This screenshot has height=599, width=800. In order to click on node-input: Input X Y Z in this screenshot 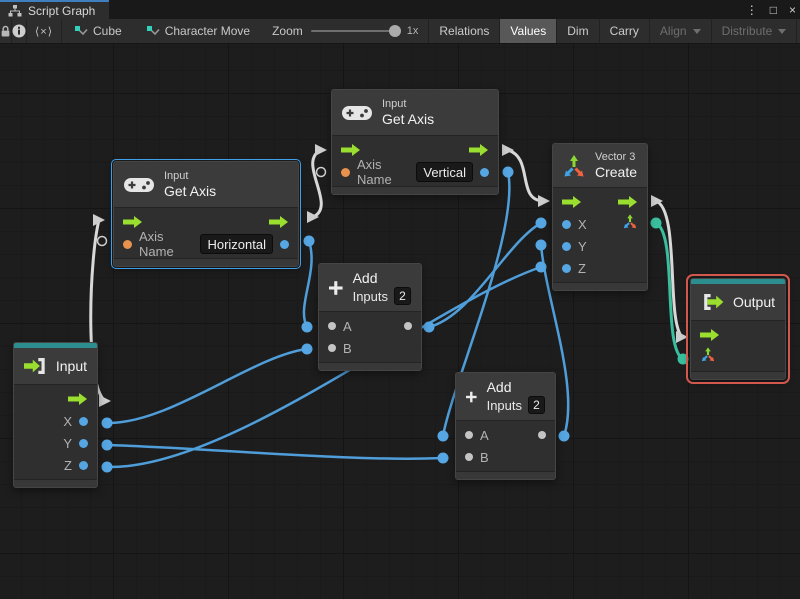, I will do `click(55, 415)`.